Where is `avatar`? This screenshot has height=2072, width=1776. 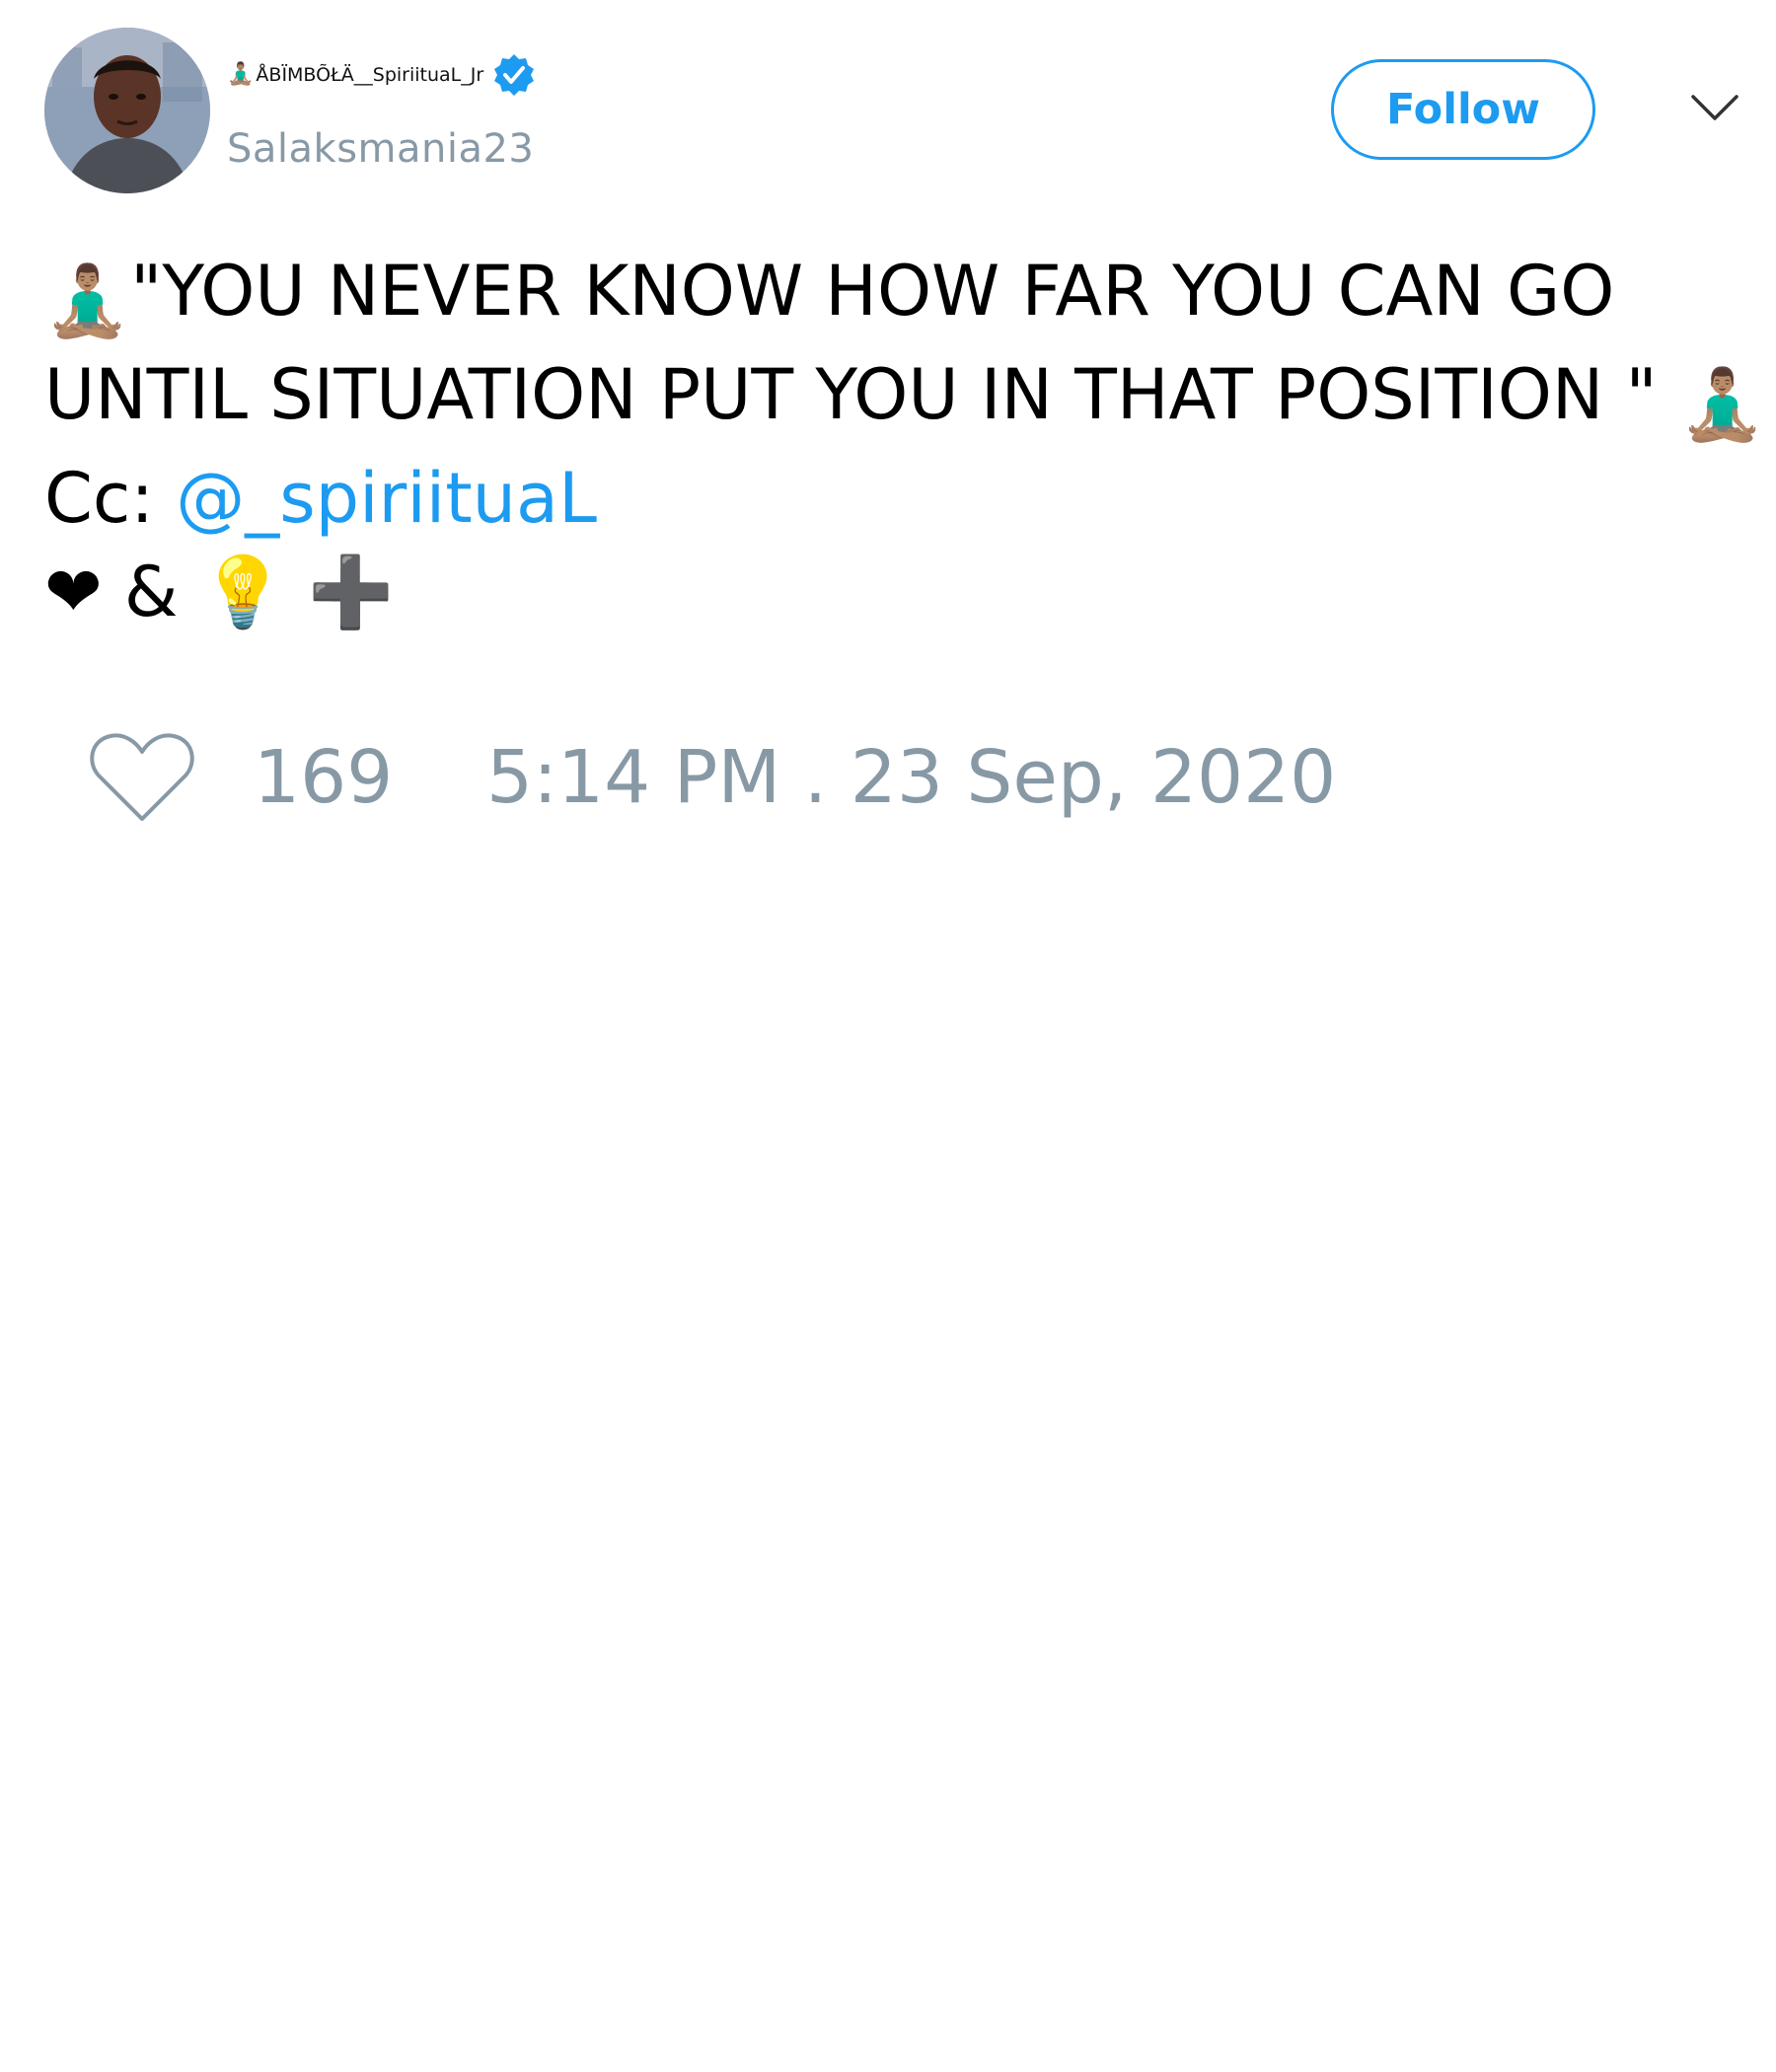 avatar is located at coordinates (127, 111).